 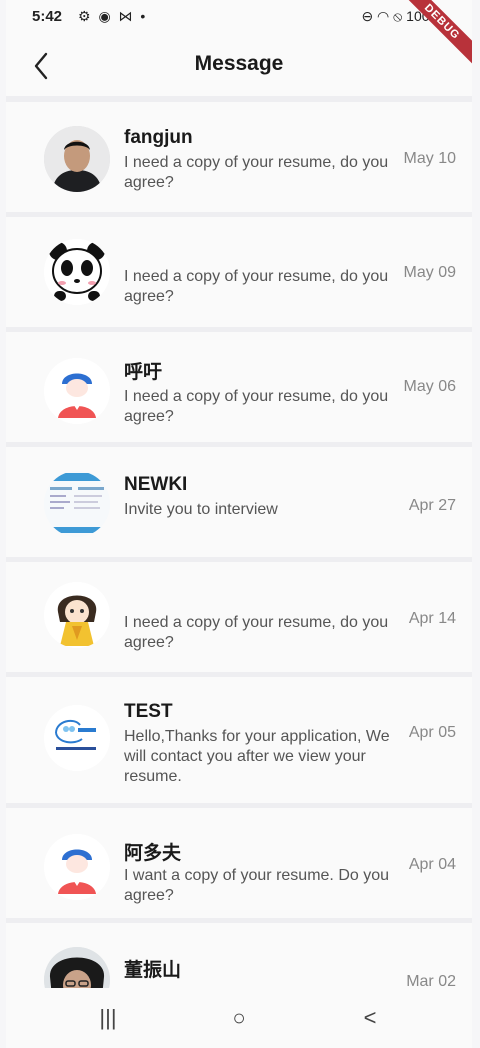 What do you see at coordinates (201, 509) in the screenshot?
I see `message-preview: Invite you to interview` at bounding box center [201, 509].